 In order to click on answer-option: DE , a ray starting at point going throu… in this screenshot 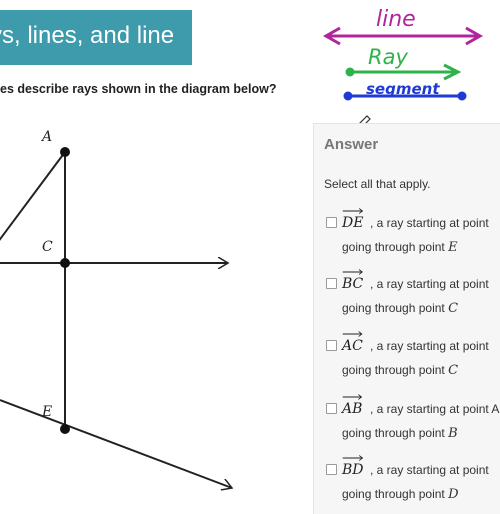, I will do `click(413, 235)`.